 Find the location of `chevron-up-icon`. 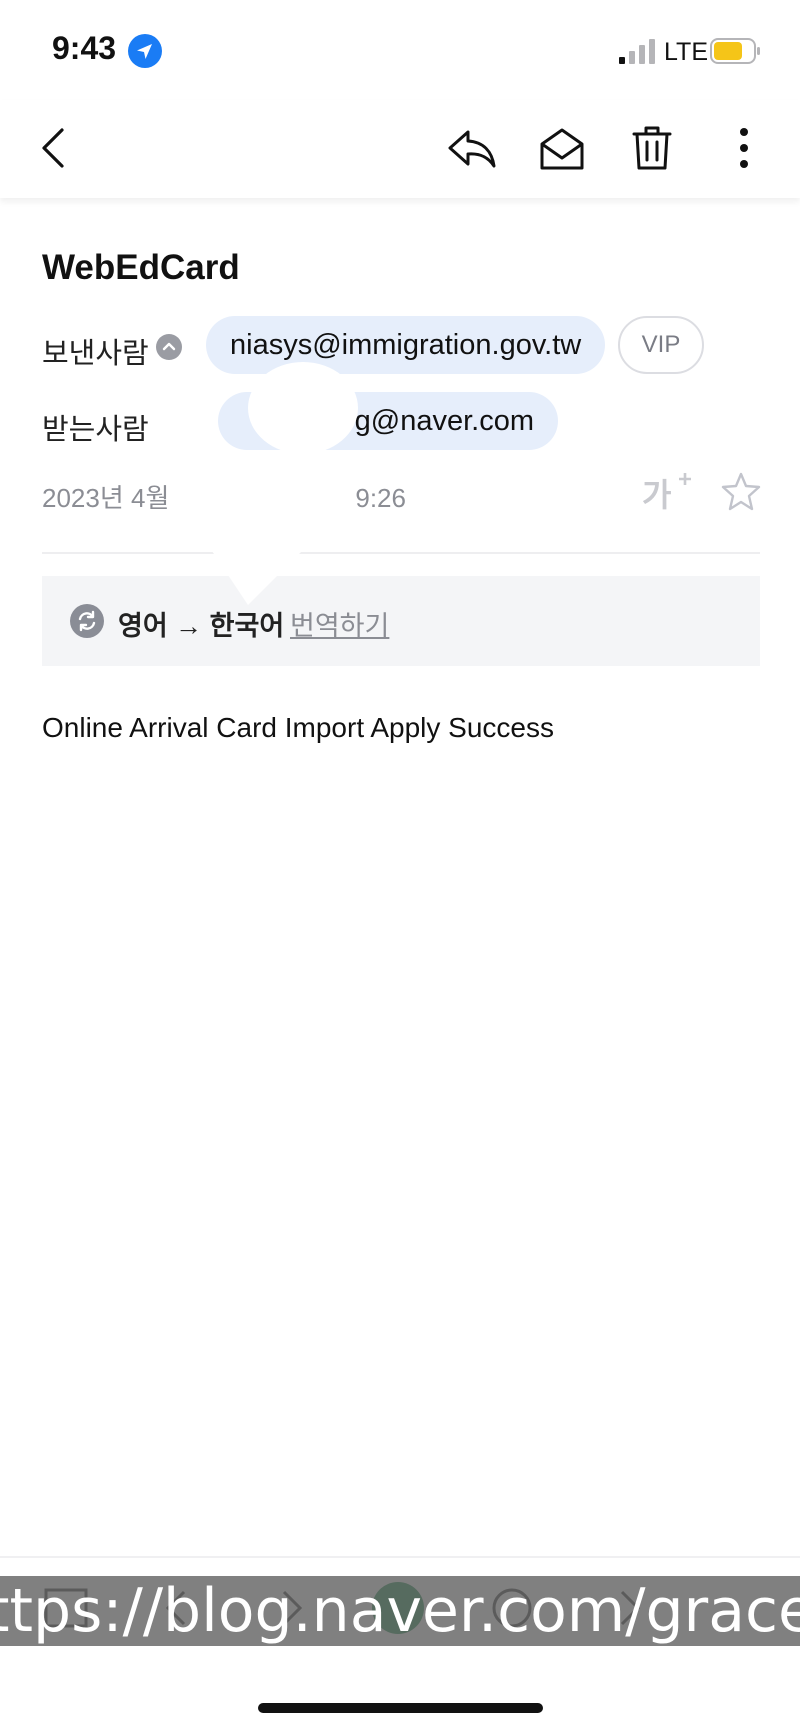

chevron-up-icon is located at coordinates (169, 346).